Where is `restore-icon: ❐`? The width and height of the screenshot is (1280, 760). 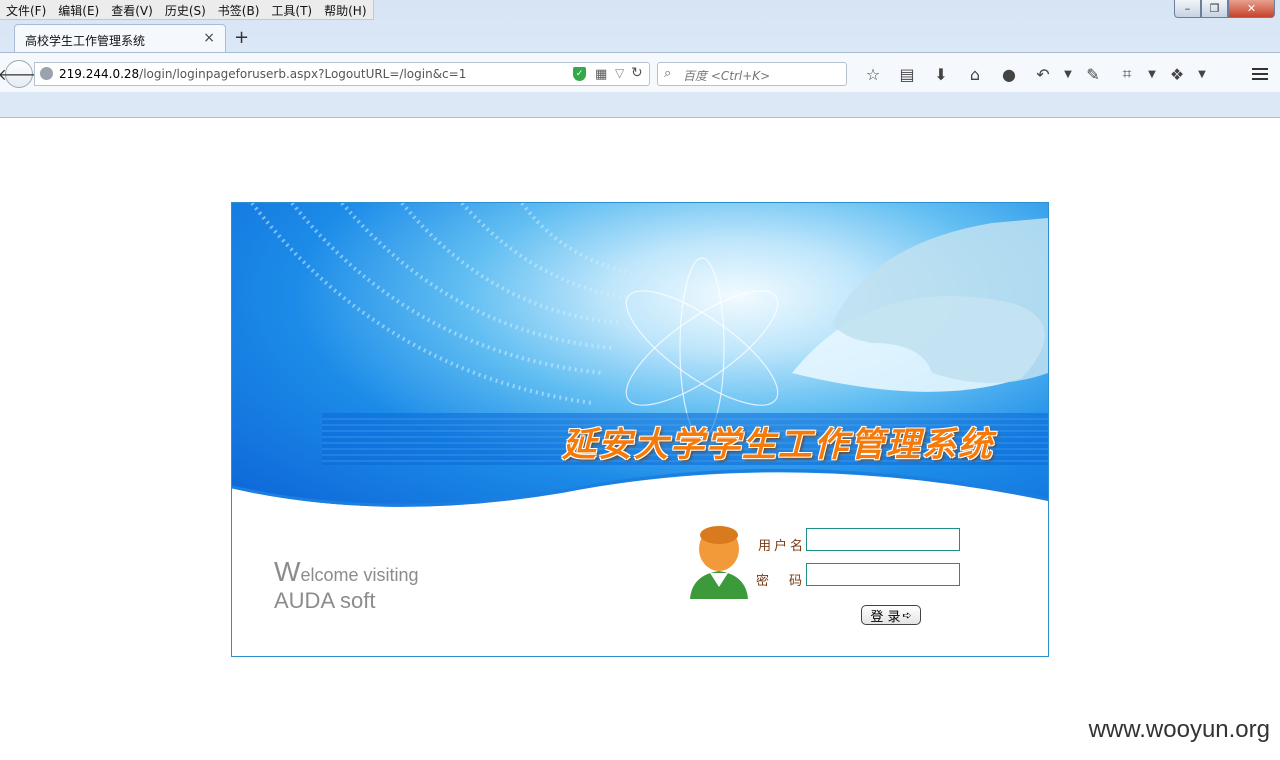 restore-icon: ❐ is located at coordinates (1214, 8).